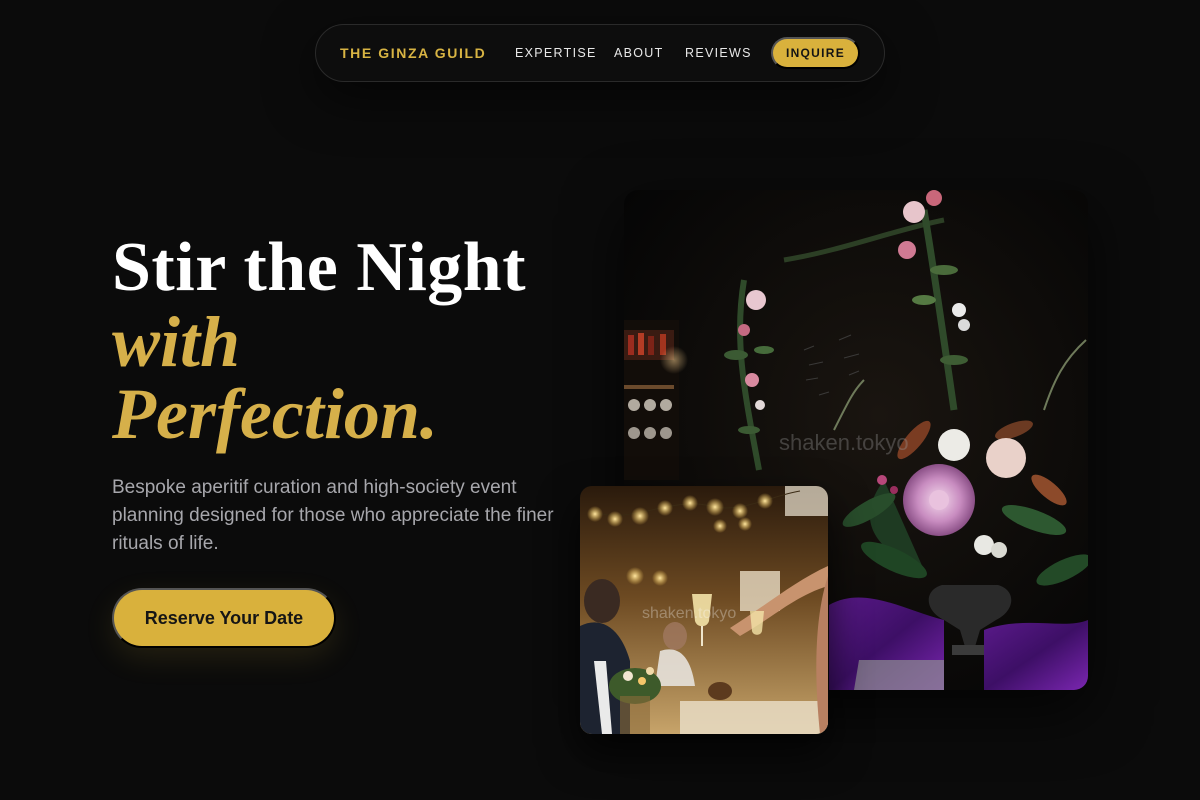 This screenshot has height=800, width=1200. I want to click on headline-line-3: Perfection., so click(275, 414).